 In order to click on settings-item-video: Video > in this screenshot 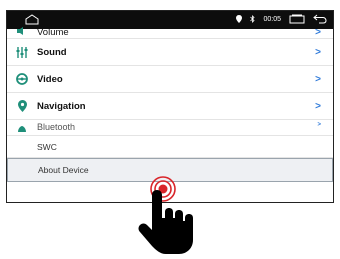, I will do `click(170, 79)`.